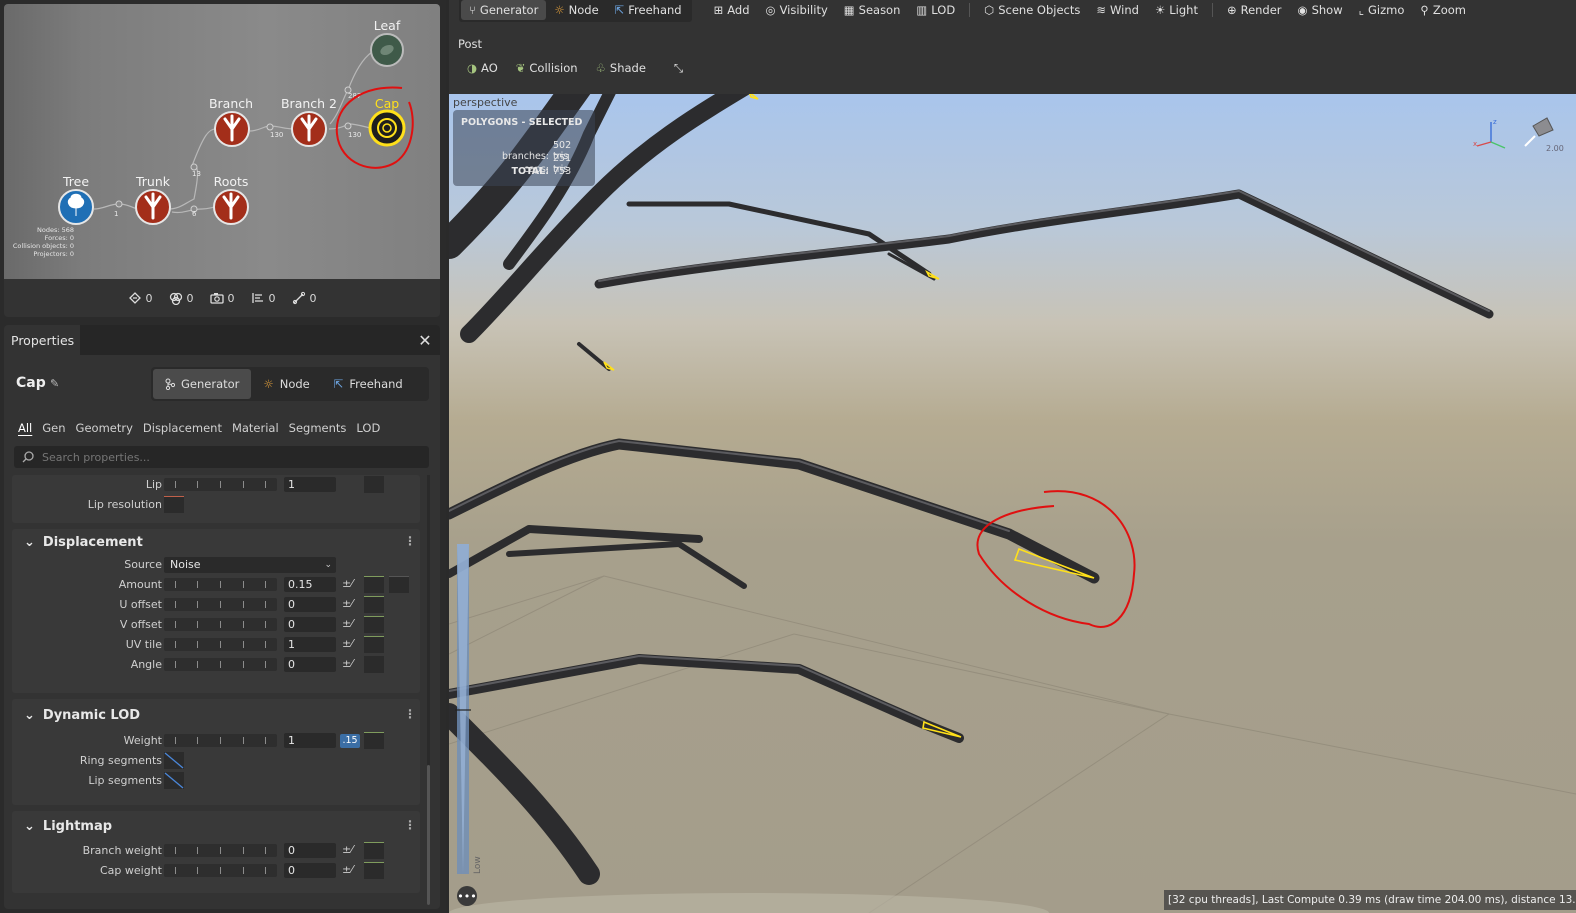  Describe the element at coordinates (797, 10) in the screenshot. I see `visibility-menu-button: ◎ Visibility` at that location.